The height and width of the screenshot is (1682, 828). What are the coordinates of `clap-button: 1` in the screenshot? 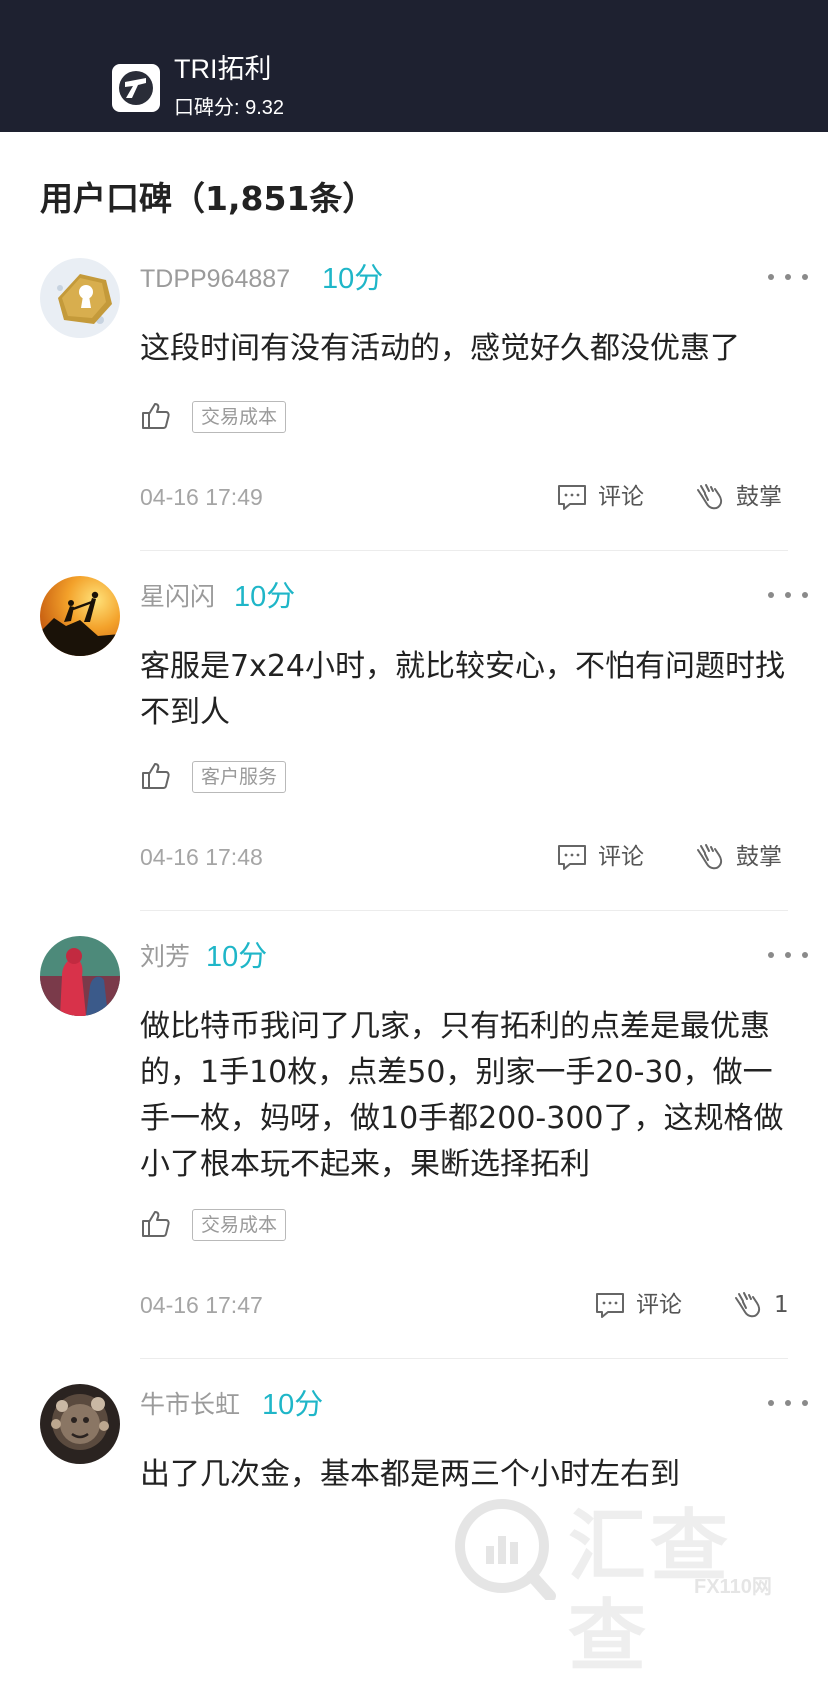 It's located at (760, 1305).